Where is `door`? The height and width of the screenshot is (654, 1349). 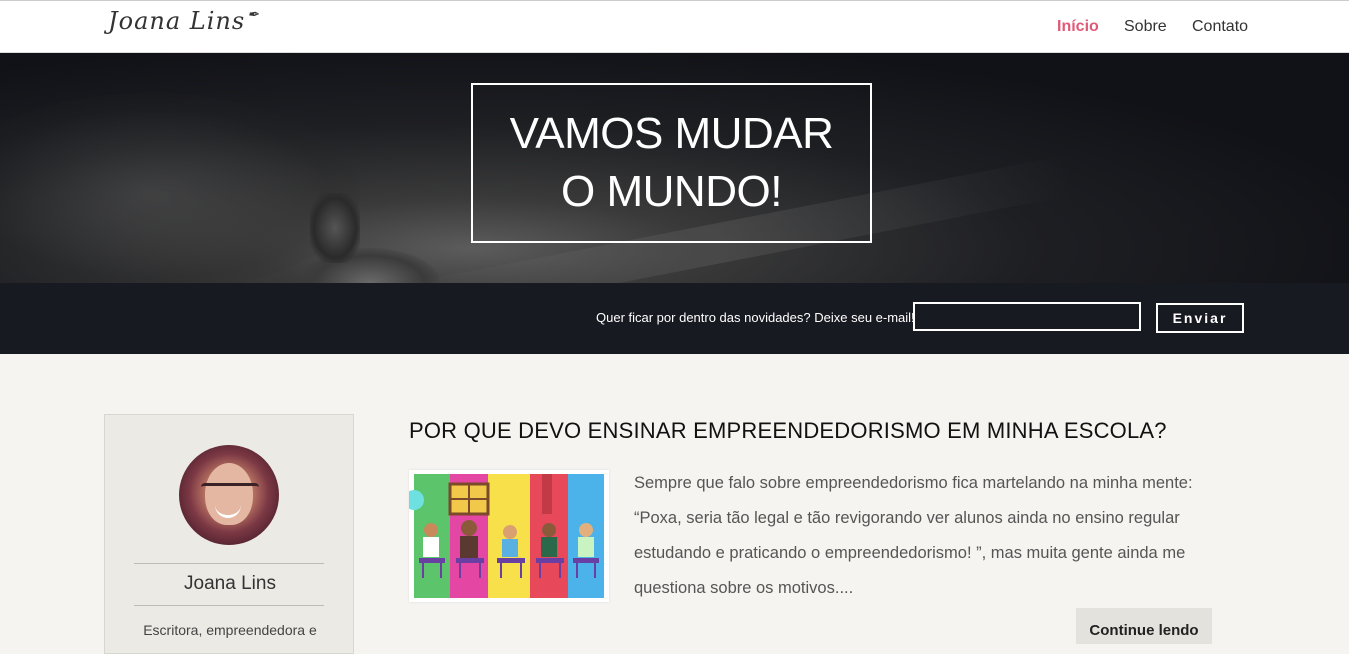
door is located at coordinates (547, 494).